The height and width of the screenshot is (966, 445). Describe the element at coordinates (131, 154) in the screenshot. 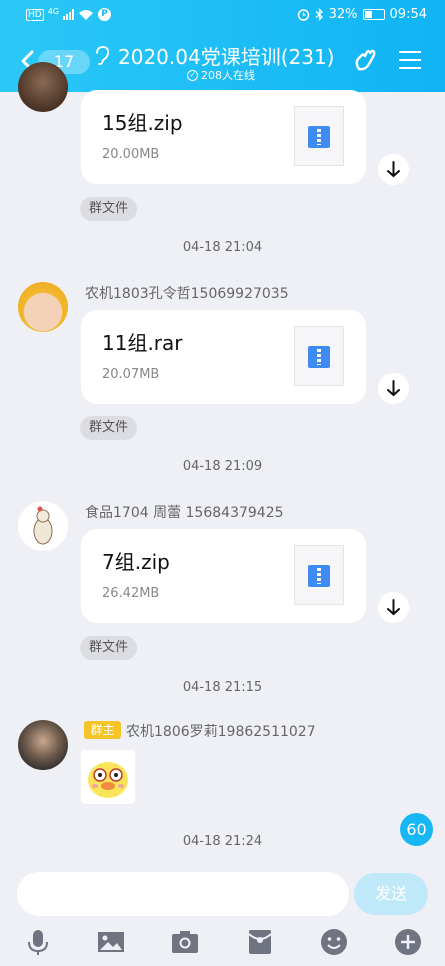

I see `file-size: 20.00MB` at that location.